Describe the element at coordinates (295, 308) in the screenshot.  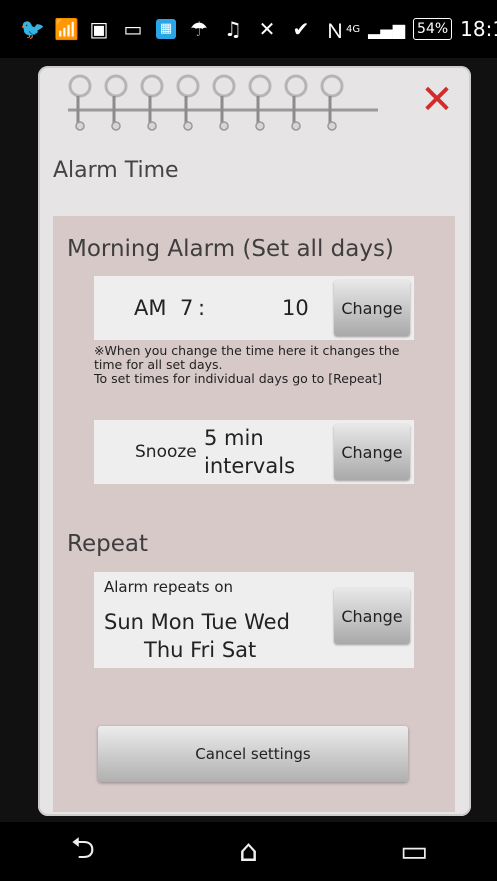
I see `minute-value: 10` at that location.